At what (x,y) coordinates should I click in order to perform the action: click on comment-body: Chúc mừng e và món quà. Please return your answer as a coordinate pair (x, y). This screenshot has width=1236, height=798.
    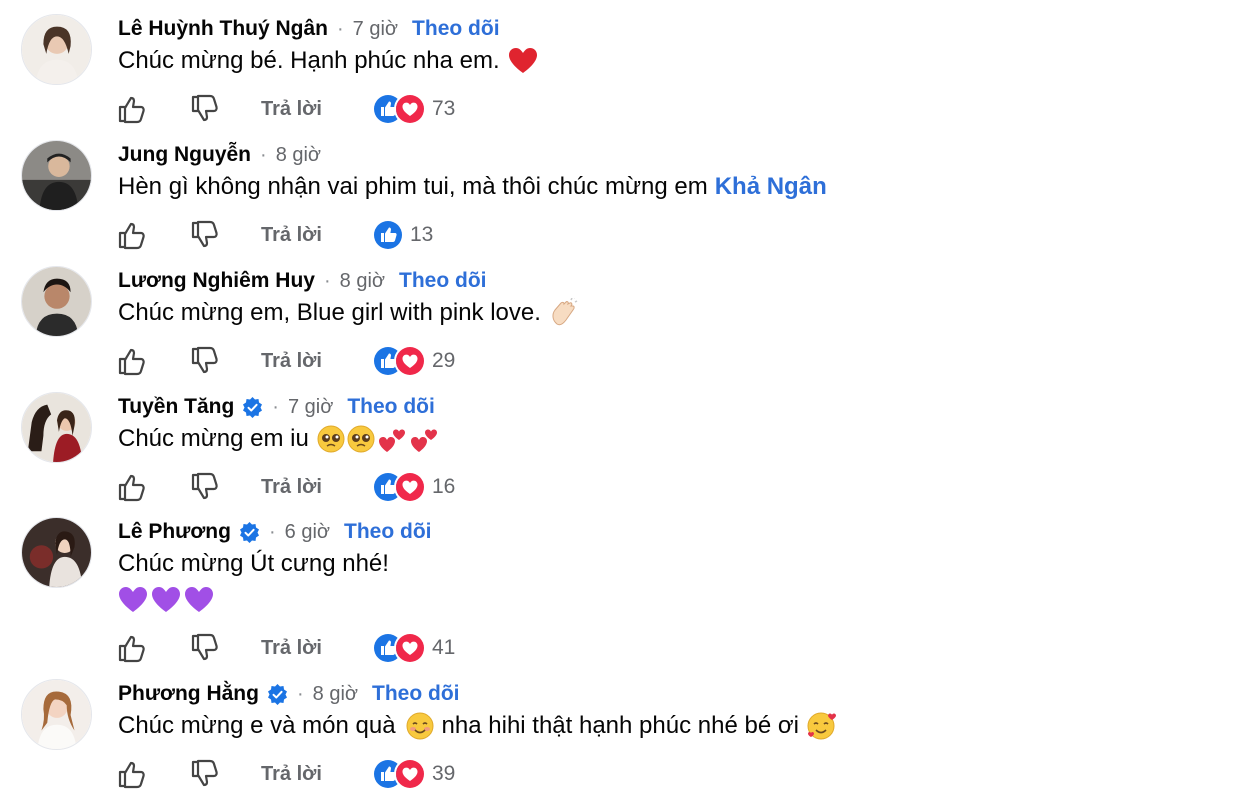
    Looking at the image, I should click on (257, 725).